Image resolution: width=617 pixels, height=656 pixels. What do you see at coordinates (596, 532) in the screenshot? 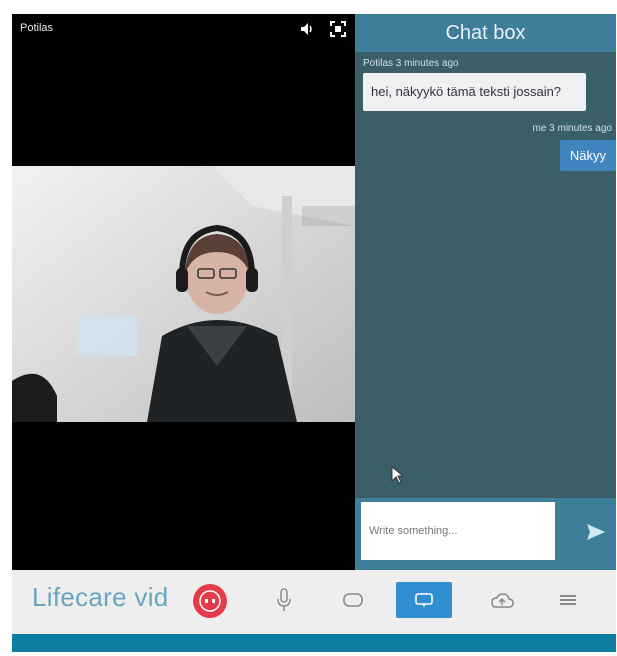
I see `send-icon` at bounding box center [596, 532].